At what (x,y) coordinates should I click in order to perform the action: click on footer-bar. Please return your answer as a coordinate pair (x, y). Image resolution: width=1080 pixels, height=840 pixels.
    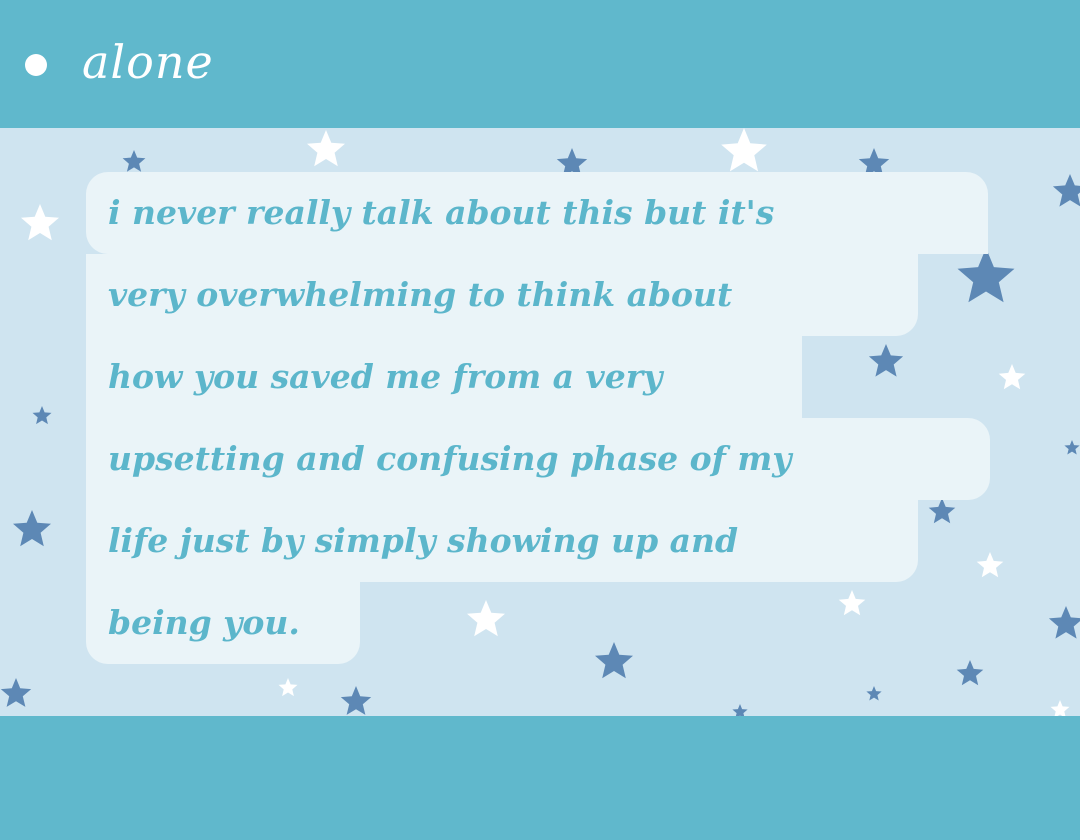
    Looking at the image, I should click on (540, 778).